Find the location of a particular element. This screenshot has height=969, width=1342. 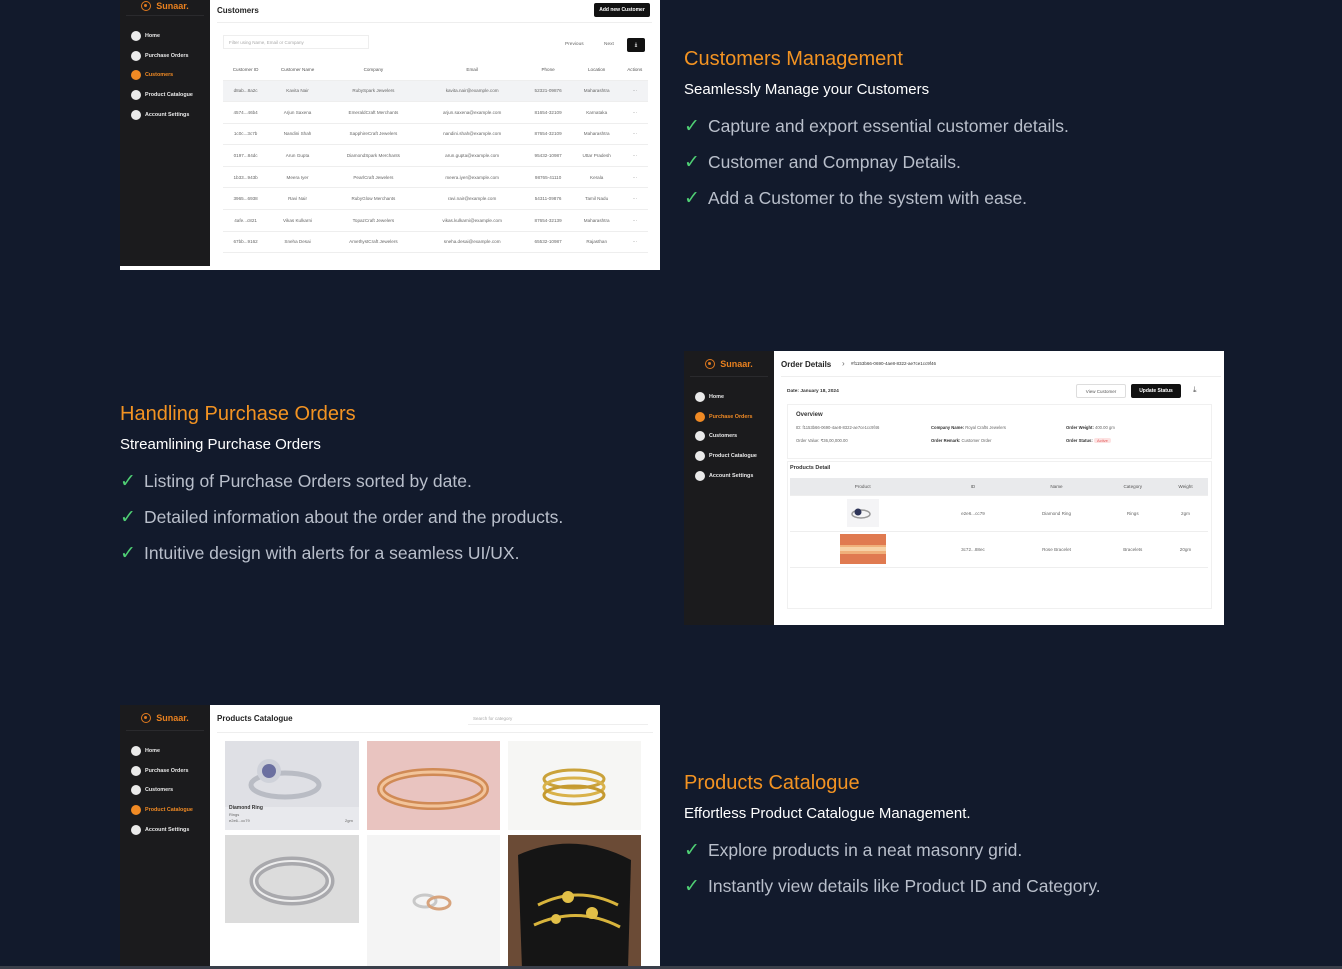

column-header: Weight is located at coordinates (1185, 487).